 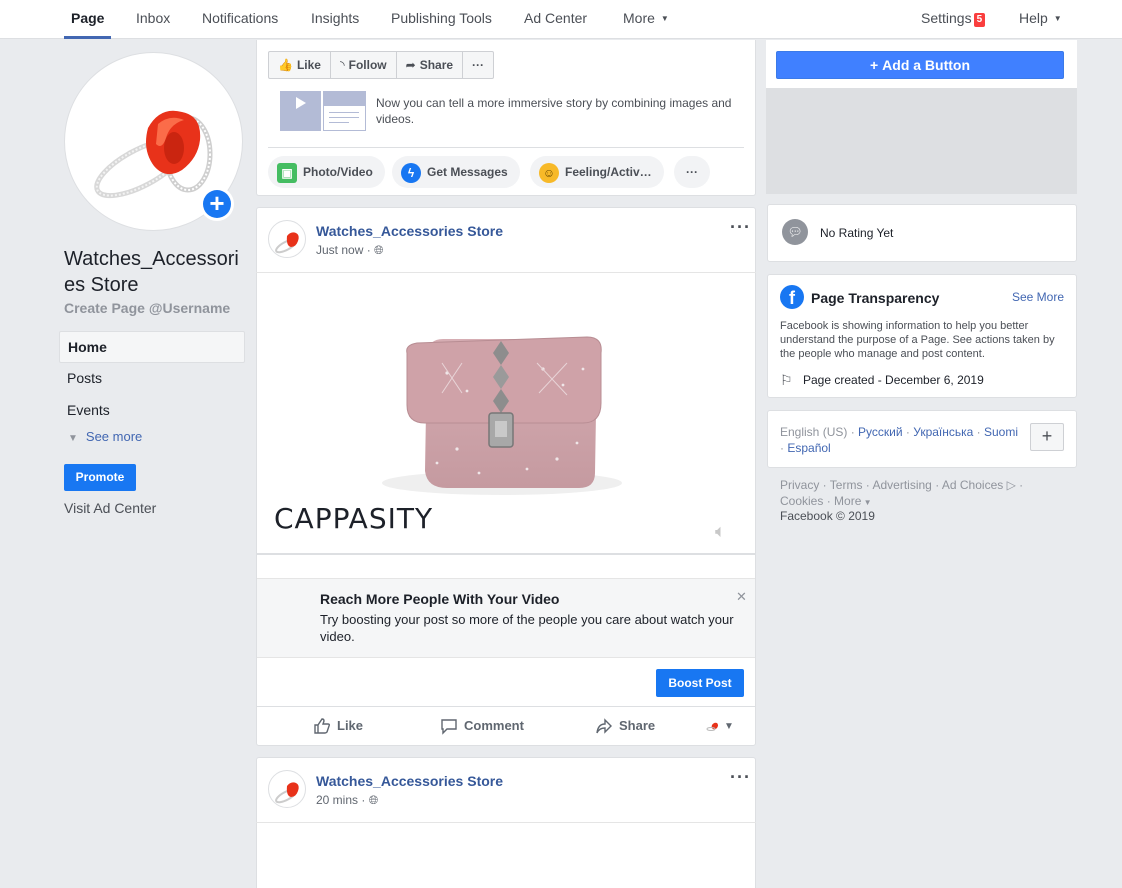 What do you see at coordinates (979, 20) in the screenshot?
I see `settings-badge: 5` at bounding box center [979, 20].